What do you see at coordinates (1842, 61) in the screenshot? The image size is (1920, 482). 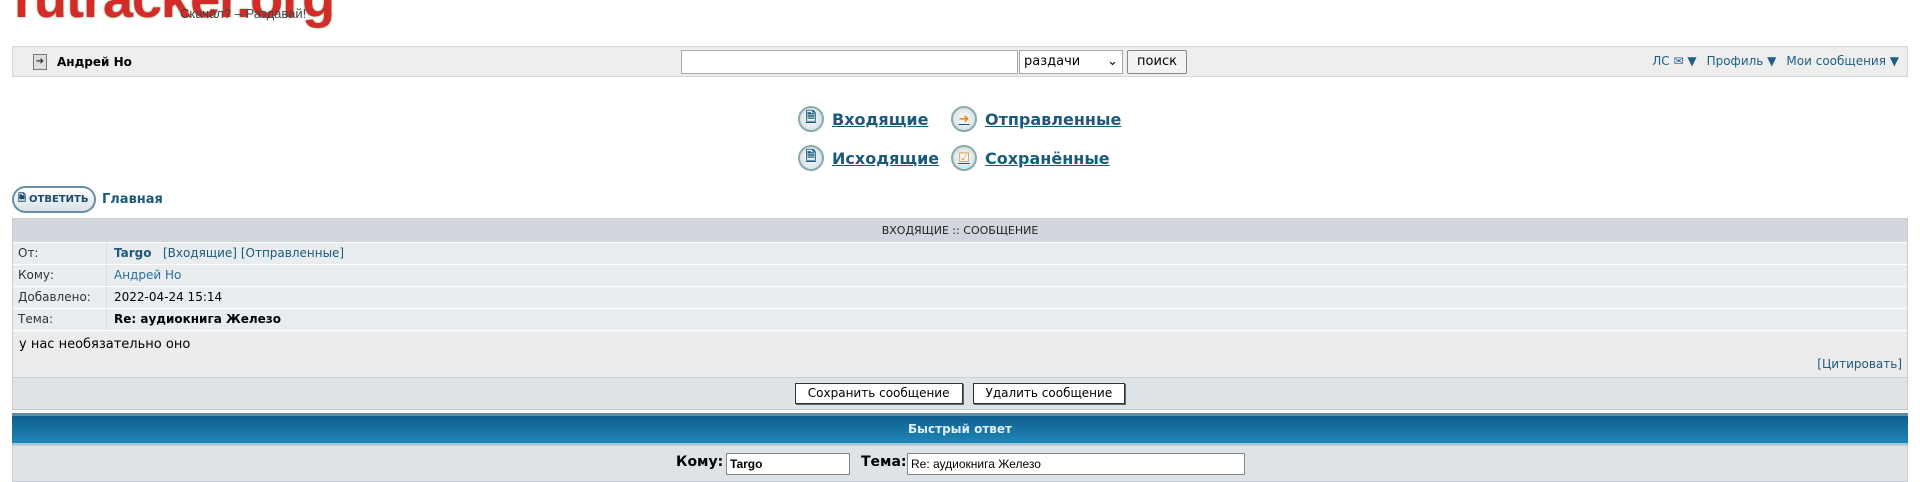 I see `my-messages-menu-link: Мои сообщения ▼` at bounding box center [1842, 61].